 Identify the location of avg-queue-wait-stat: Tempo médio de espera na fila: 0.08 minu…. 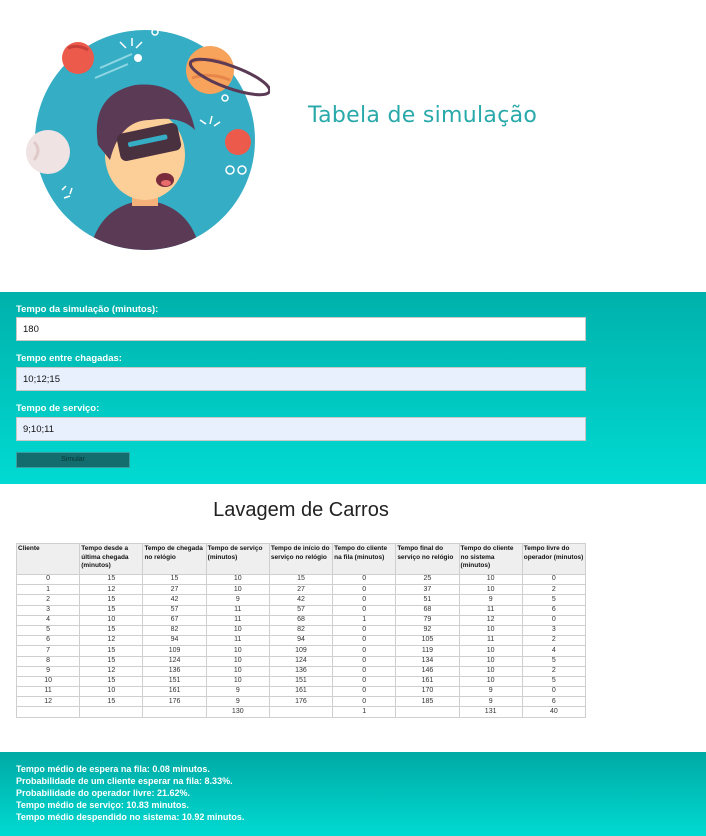
(113, 769).